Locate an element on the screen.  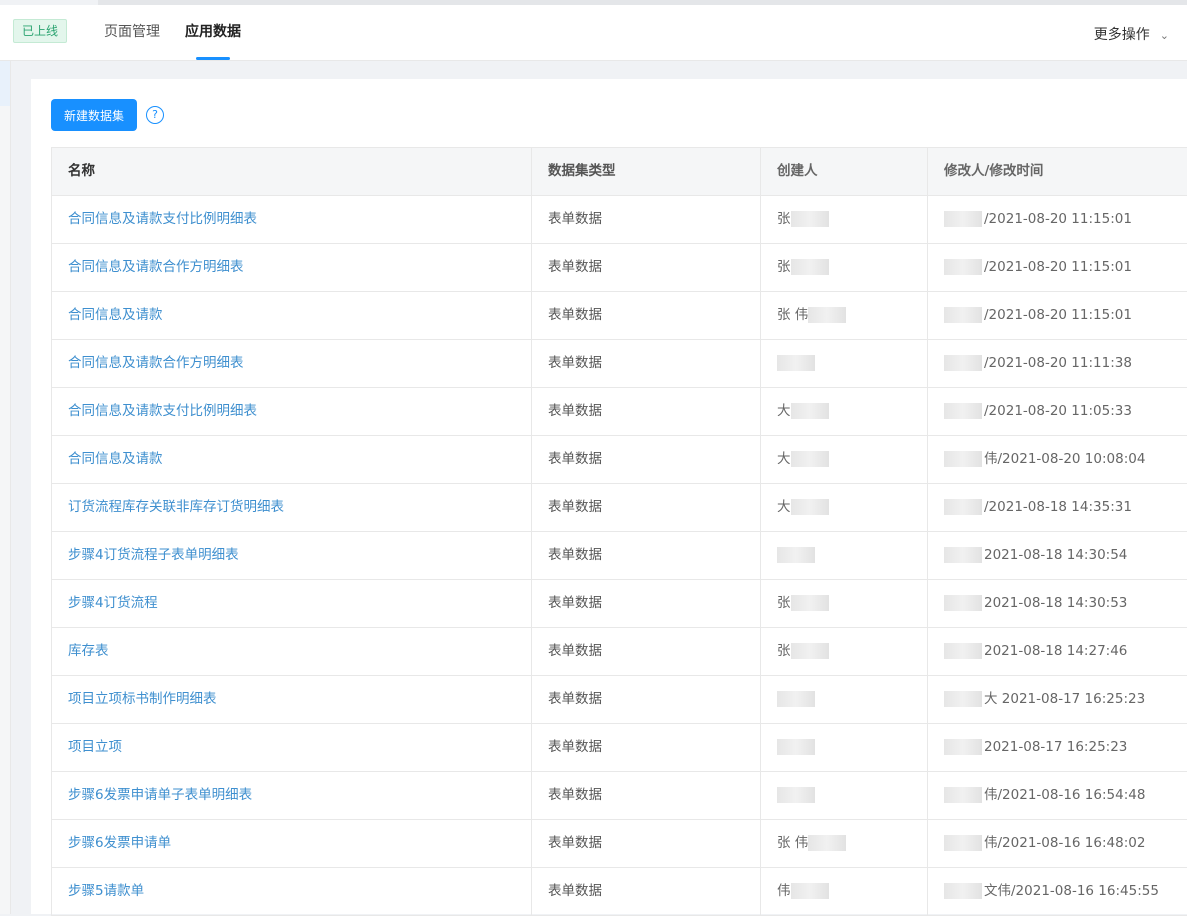
dataset-name-link: 步骤4订货流程 is located at coordinates (113, 603).